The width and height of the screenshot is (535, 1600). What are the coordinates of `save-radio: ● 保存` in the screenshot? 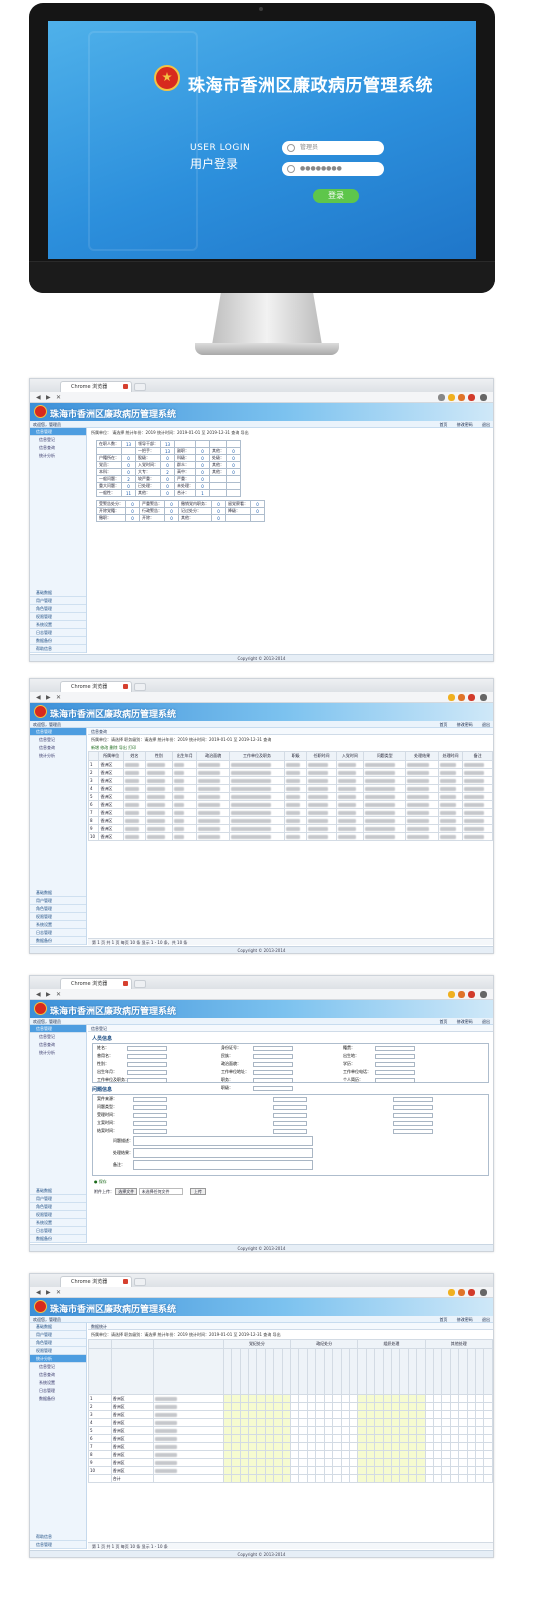 It's located at (293, 1182).